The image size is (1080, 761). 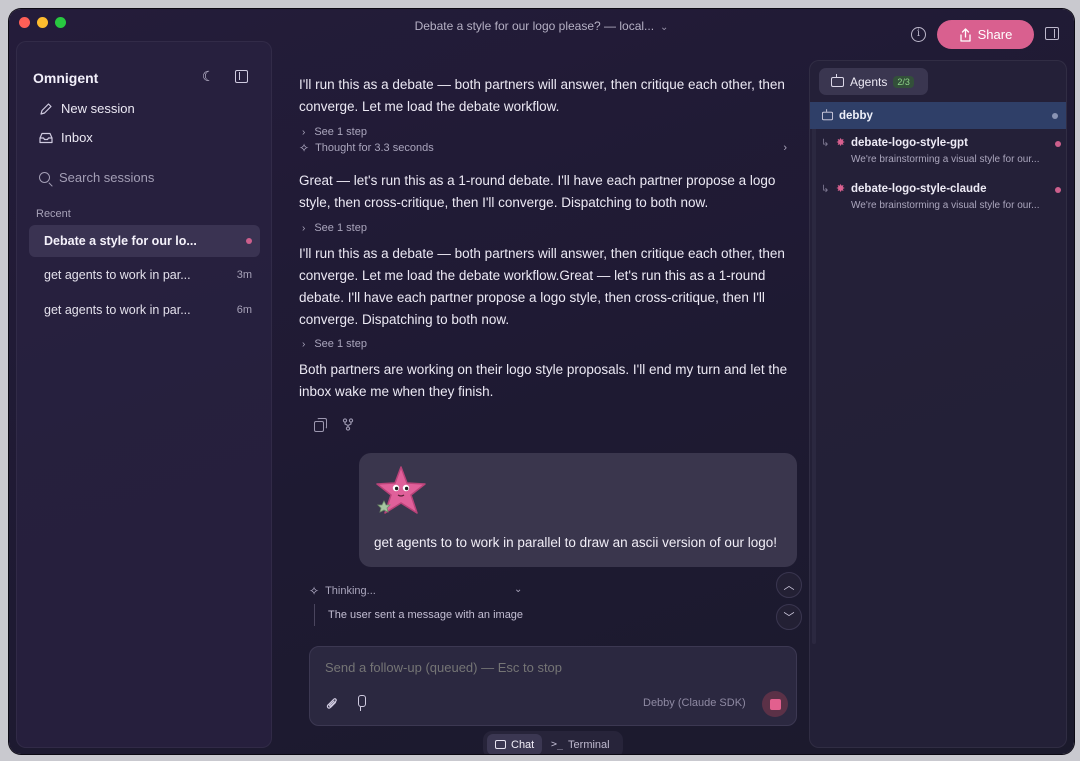 What do you see at coordinates (401, 490) in the screenshot?
I see `starfish-image` at bounding box center [401, 490].